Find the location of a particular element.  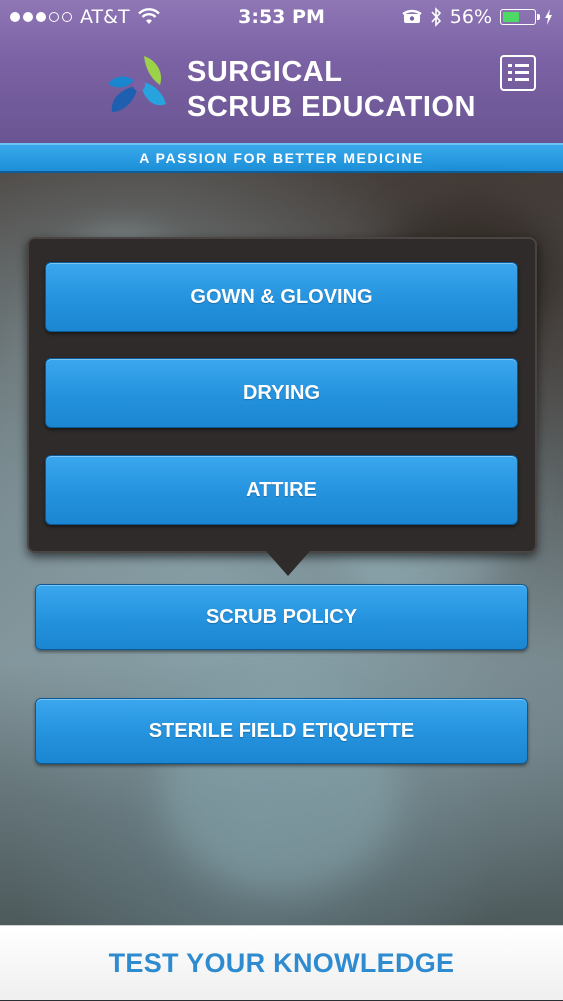

scrub-policy-button: SCRUB POLICY is located at coordinates (281, 617).